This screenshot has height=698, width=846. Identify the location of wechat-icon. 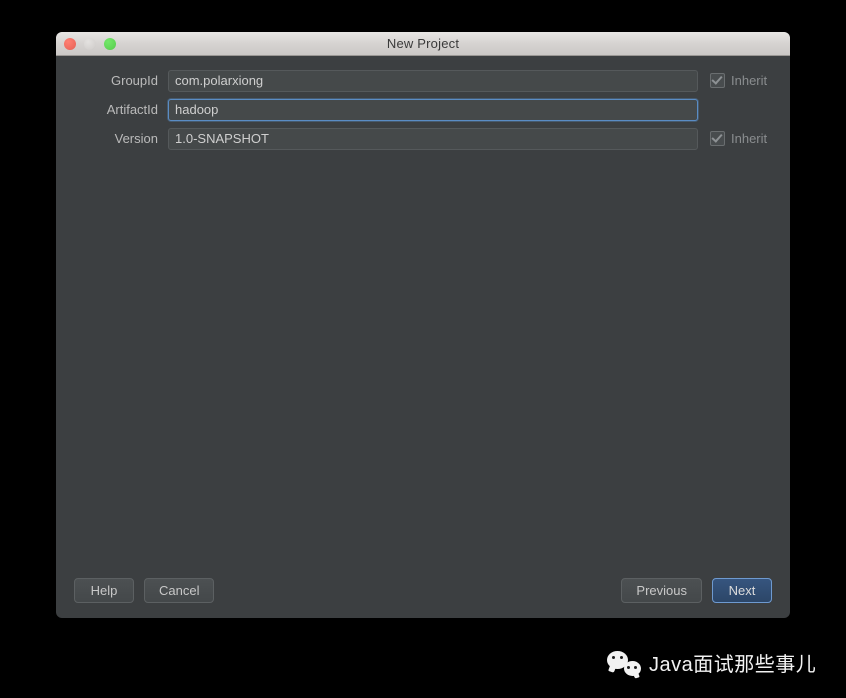
(624, 663).